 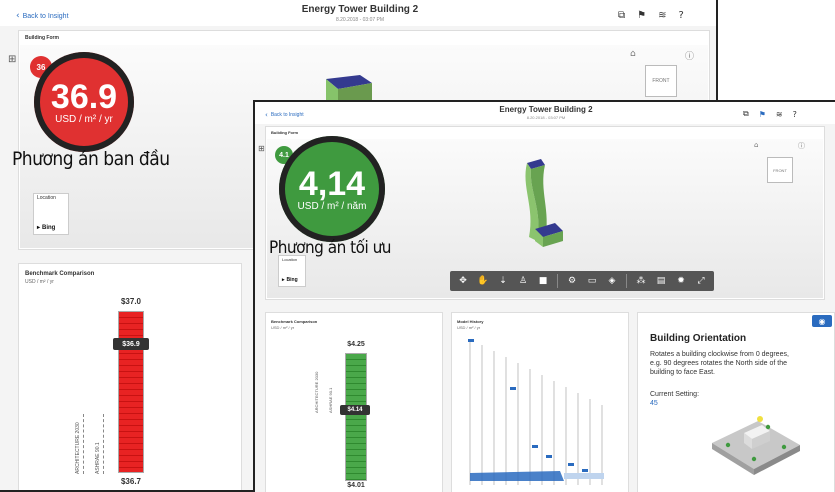 I want to click on current-value-tag: $36.9, so click(x=131, y=344).